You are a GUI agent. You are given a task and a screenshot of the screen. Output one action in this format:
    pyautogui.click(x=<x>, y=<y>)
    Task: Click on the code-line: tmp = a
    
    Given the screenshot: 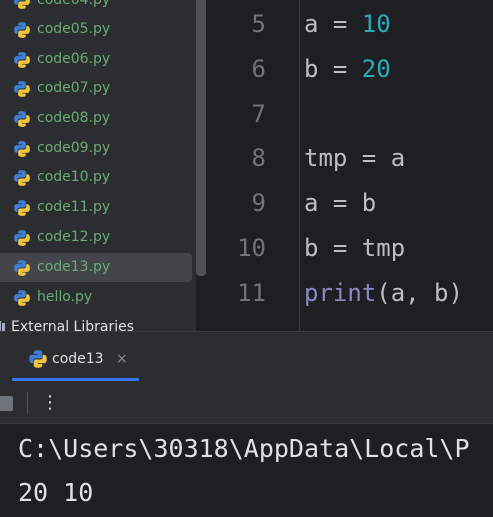 What is the action you would take?
    pyautogui.click(x=354, y=158)
    